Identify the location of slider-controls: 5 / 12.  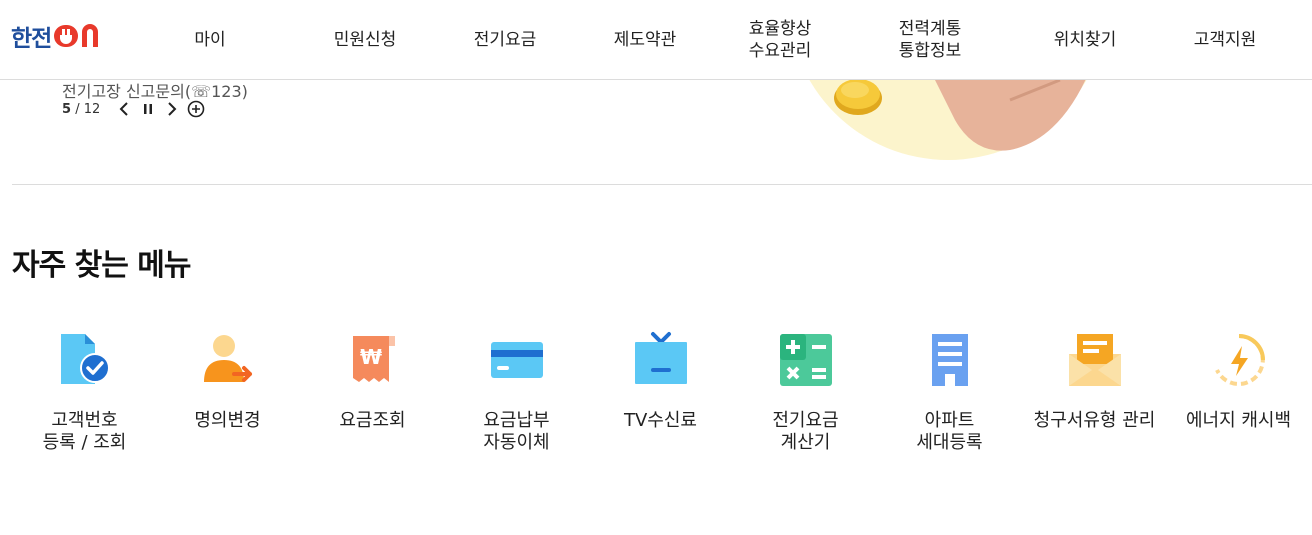
(134, 109).